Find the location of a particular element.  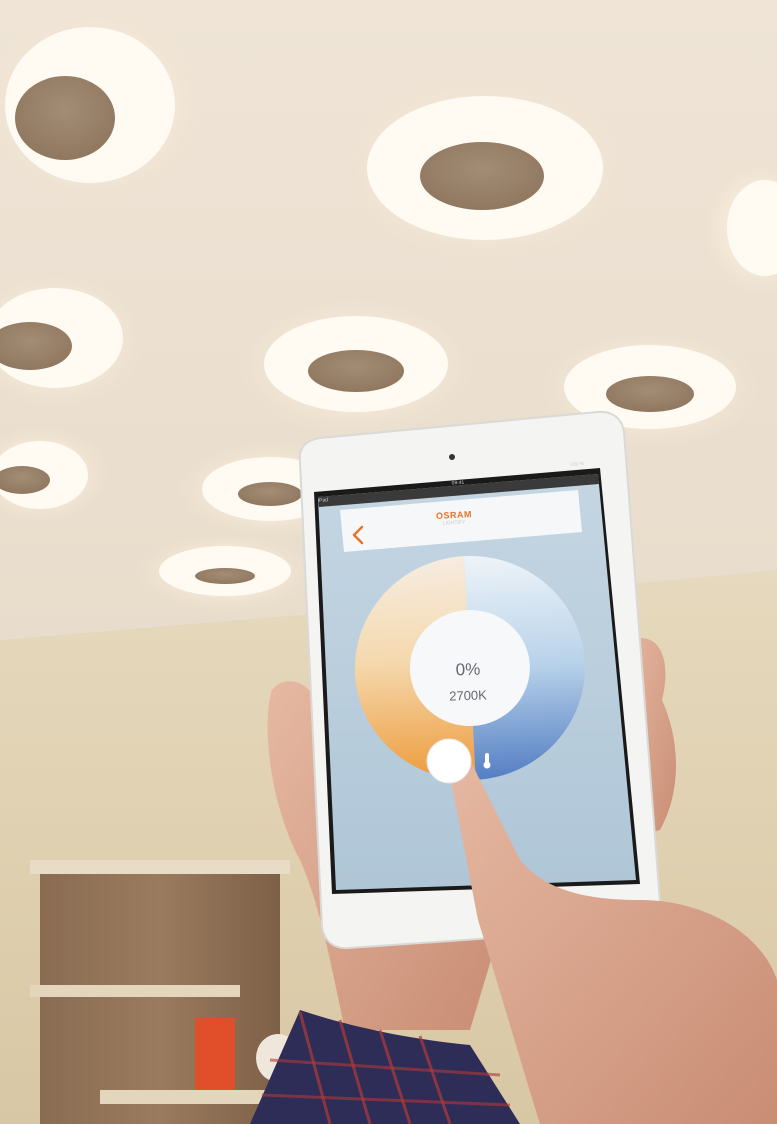

back-button is located at coordinates (359, 535).